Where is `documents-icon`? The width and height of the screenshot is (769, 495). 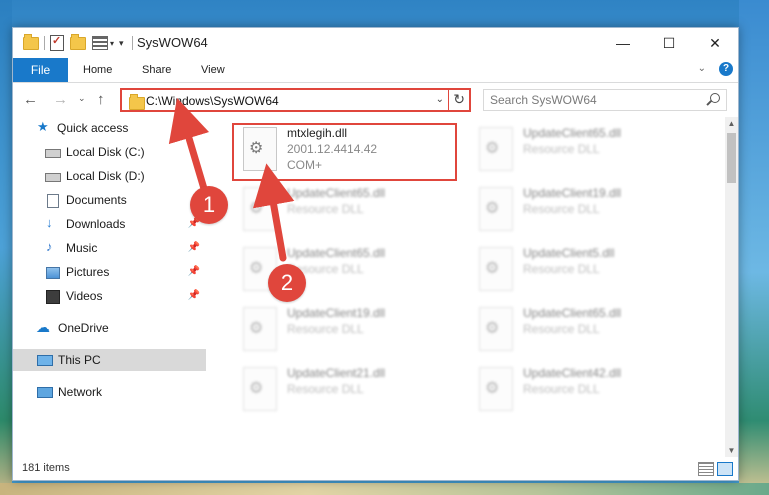 documents-icon is located at coordinates (53, 201).